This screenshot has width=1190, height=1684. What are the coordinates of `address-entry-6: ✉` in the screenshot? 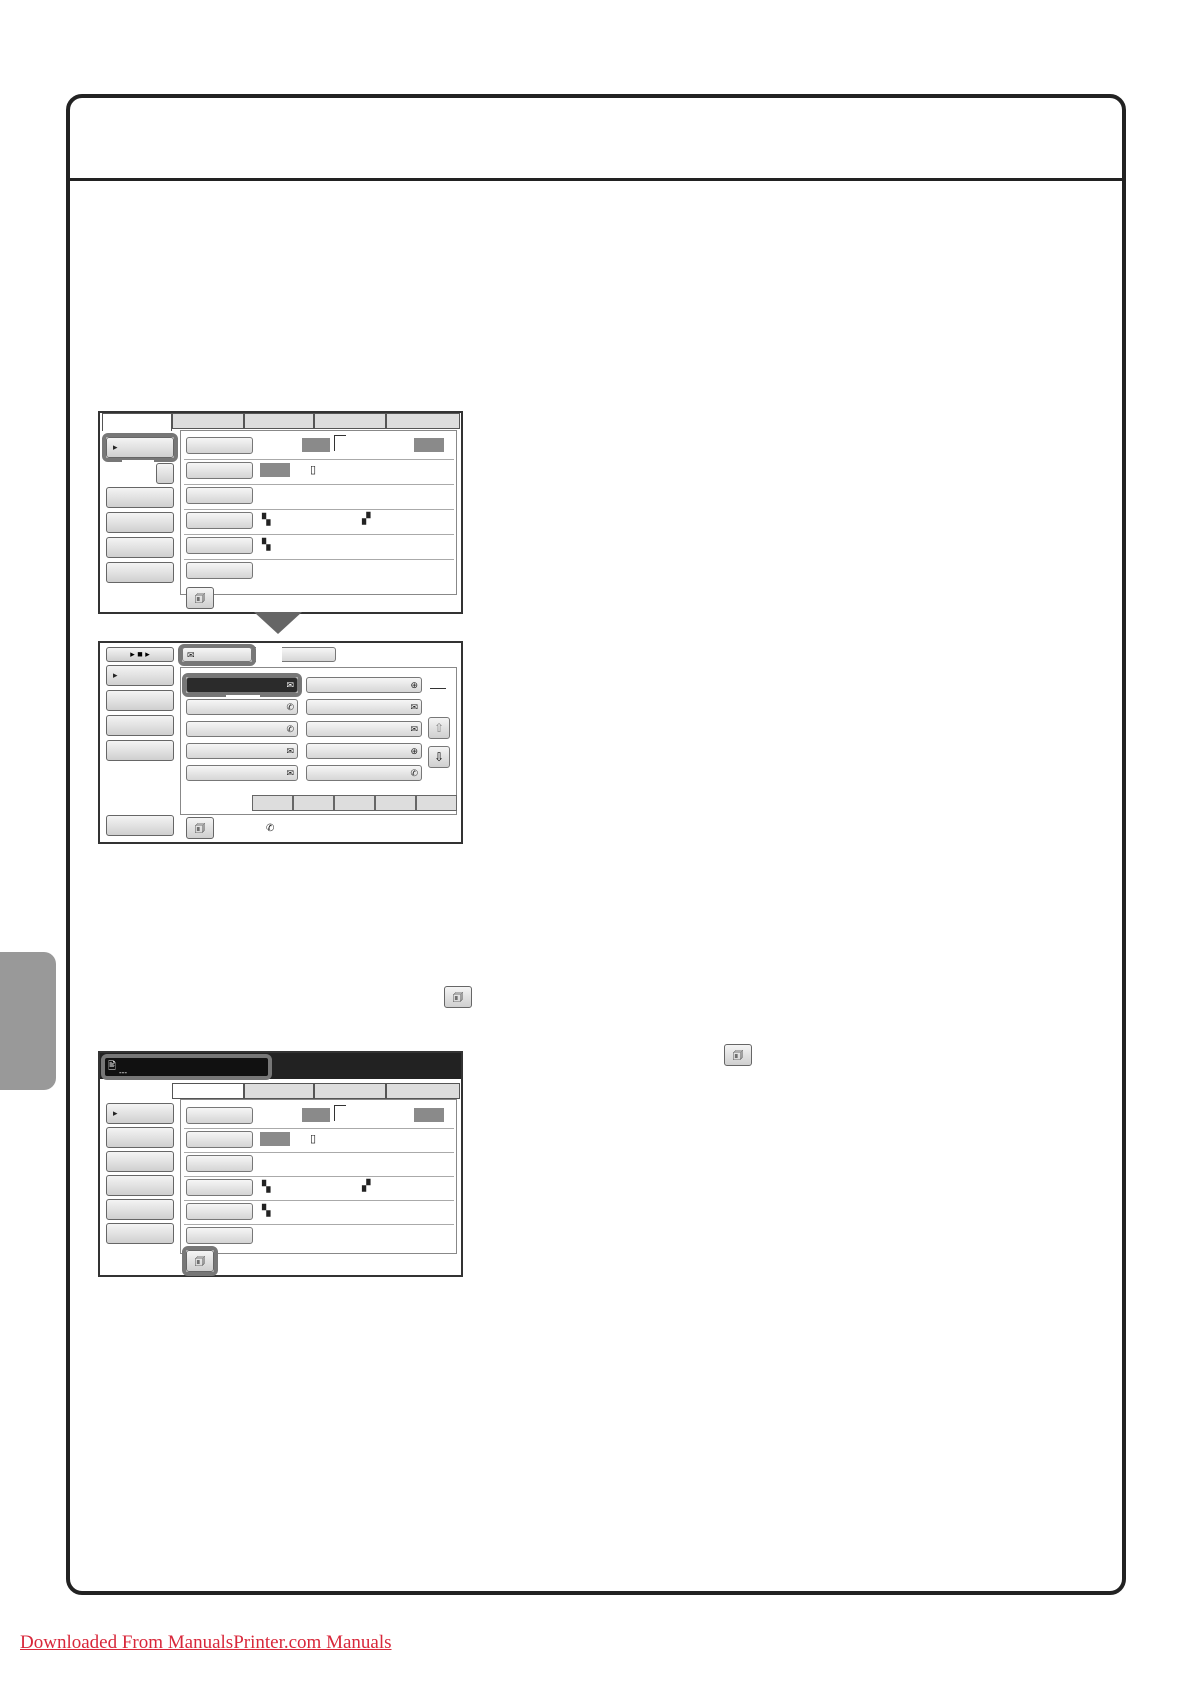 It's located at (364, 729).